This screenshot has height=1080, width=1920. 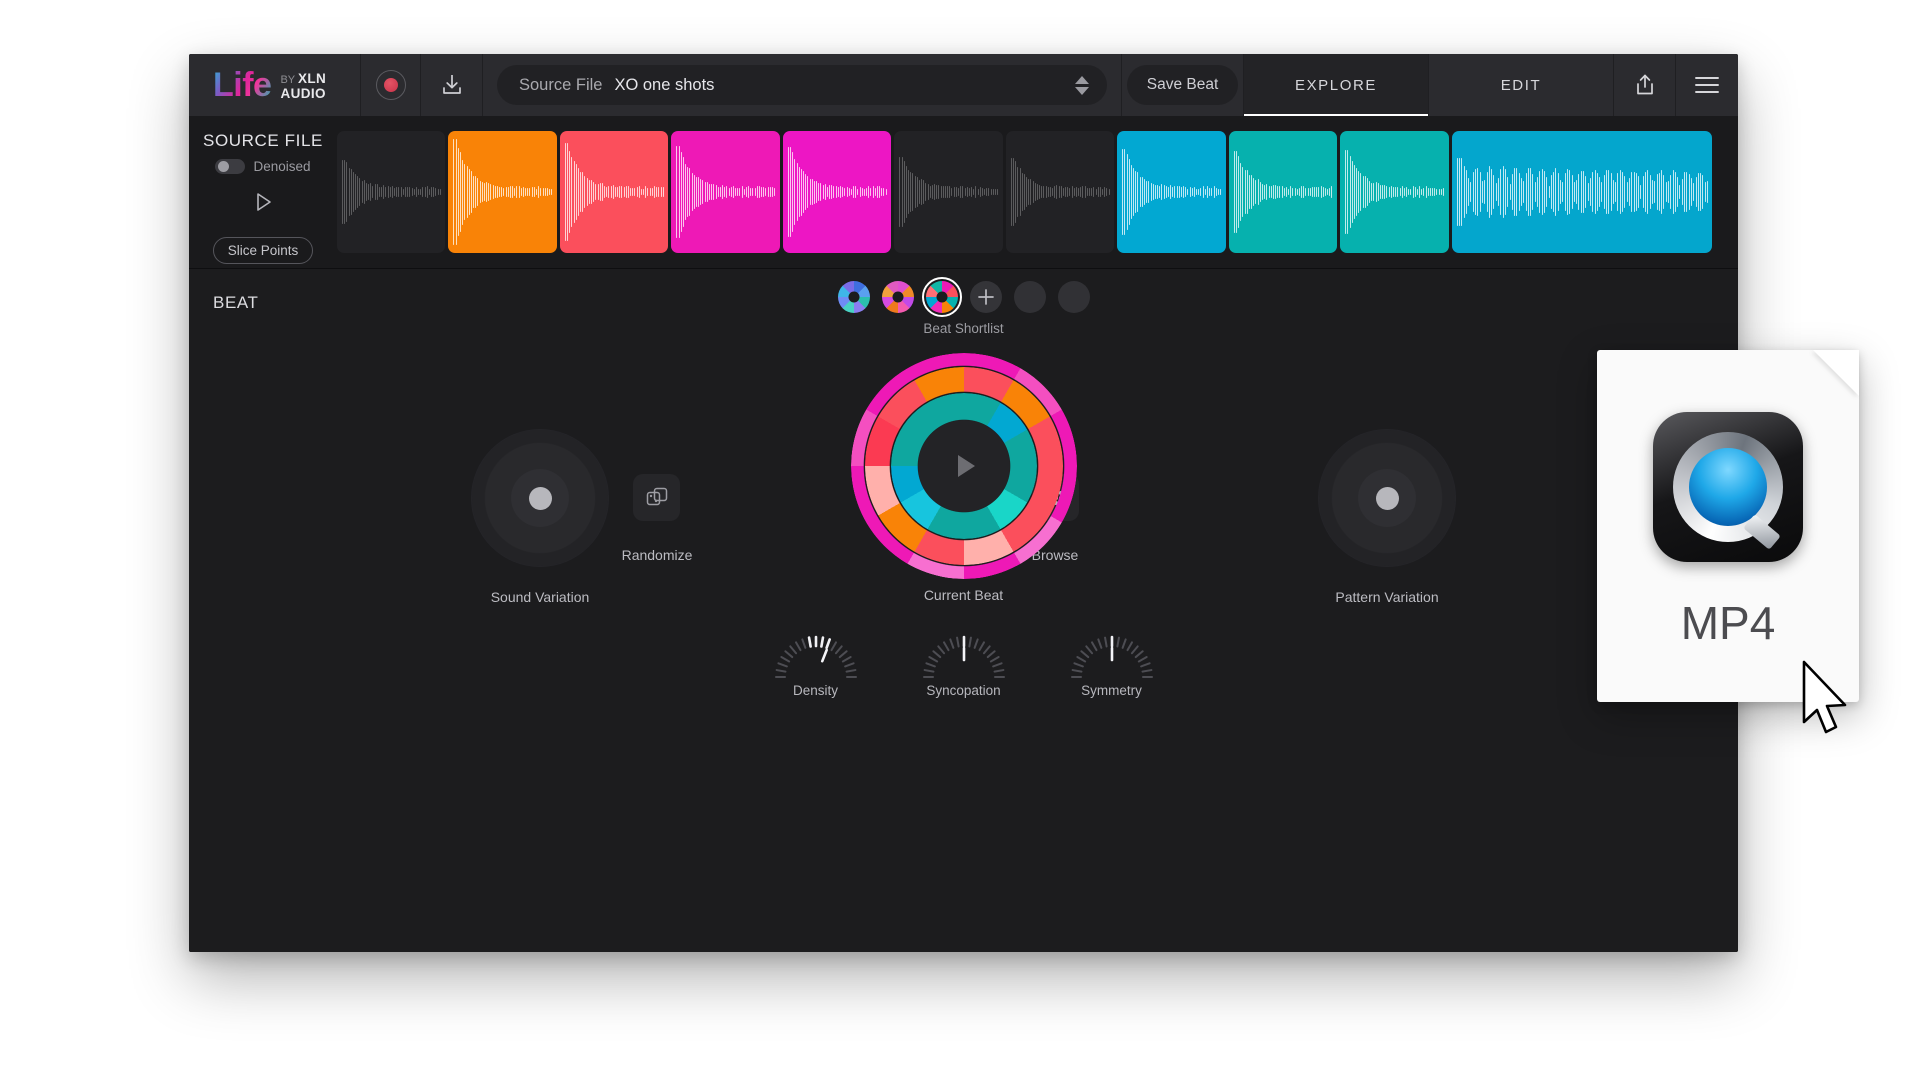 I want to click on beat-parameter-knobs: Density Syncopation Symmetry, so click(x=964, y=659).